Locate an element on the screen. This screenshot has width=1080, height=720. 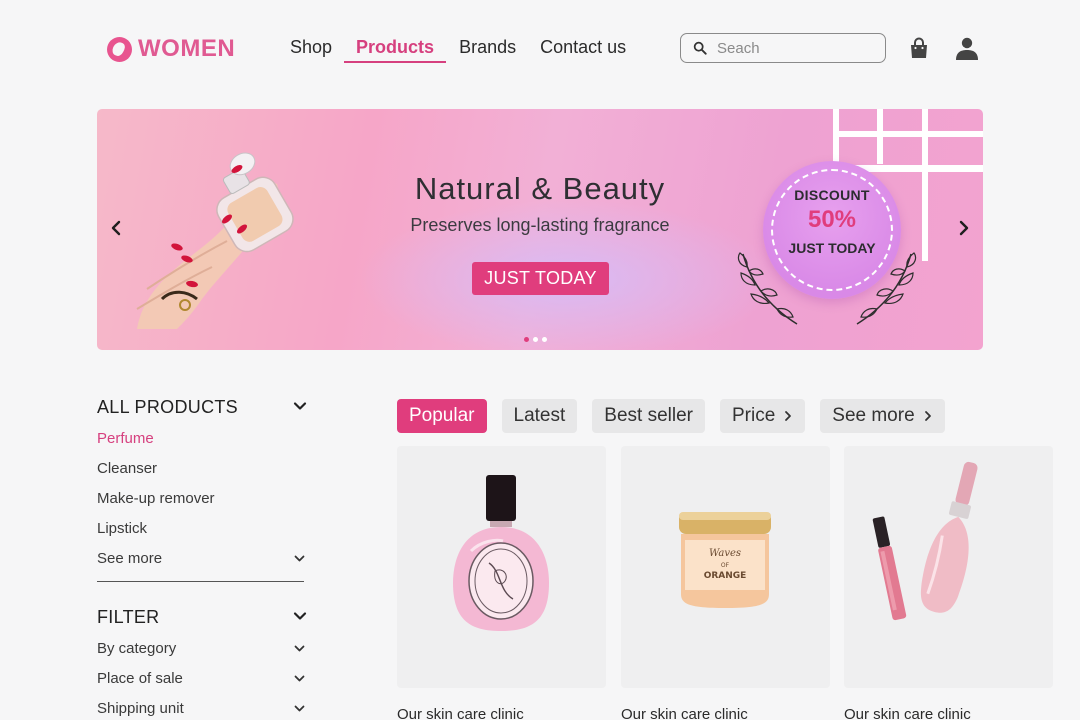
filter-option-label: Shipping unit is located at coordinates (140, 708).